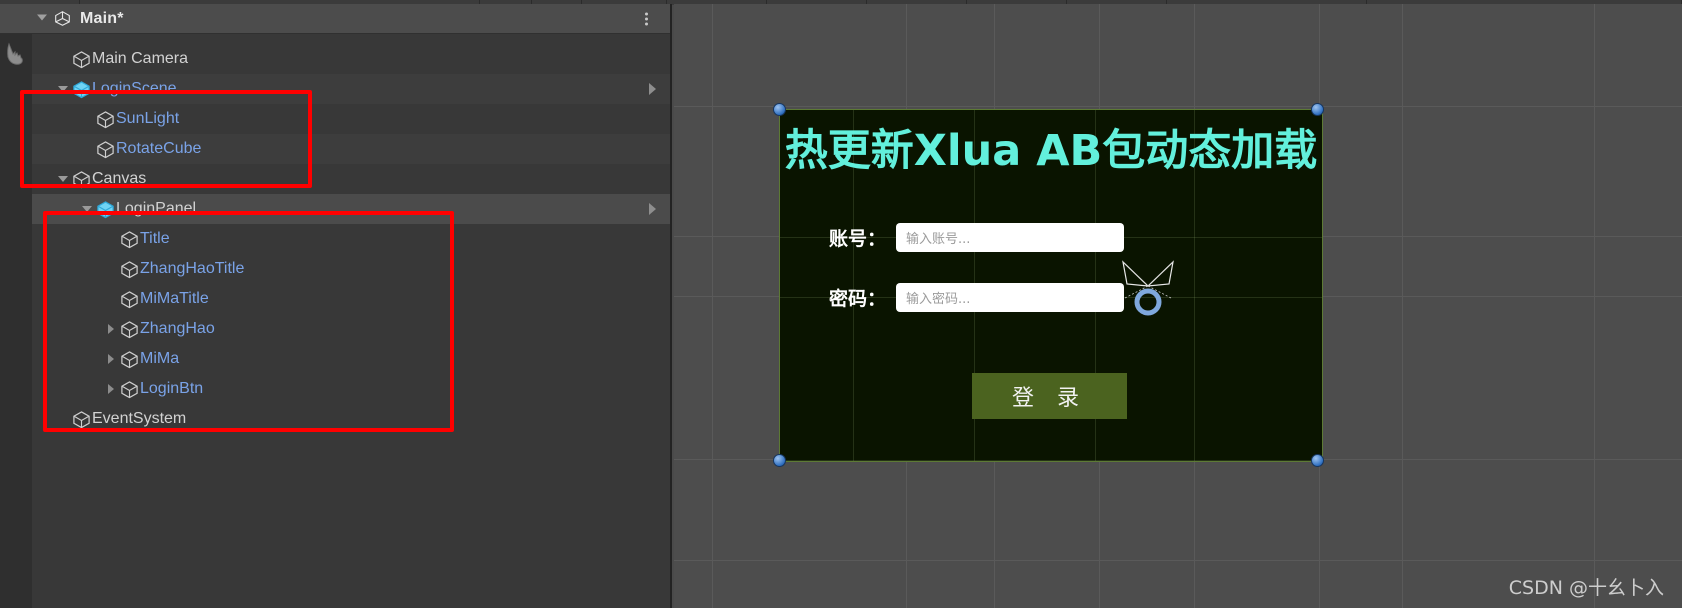  What do you see at coordinates (159, 148) in the screenshot?
I see `hierarchy-item-label: RotateCube` at bounding box center [159, 148].